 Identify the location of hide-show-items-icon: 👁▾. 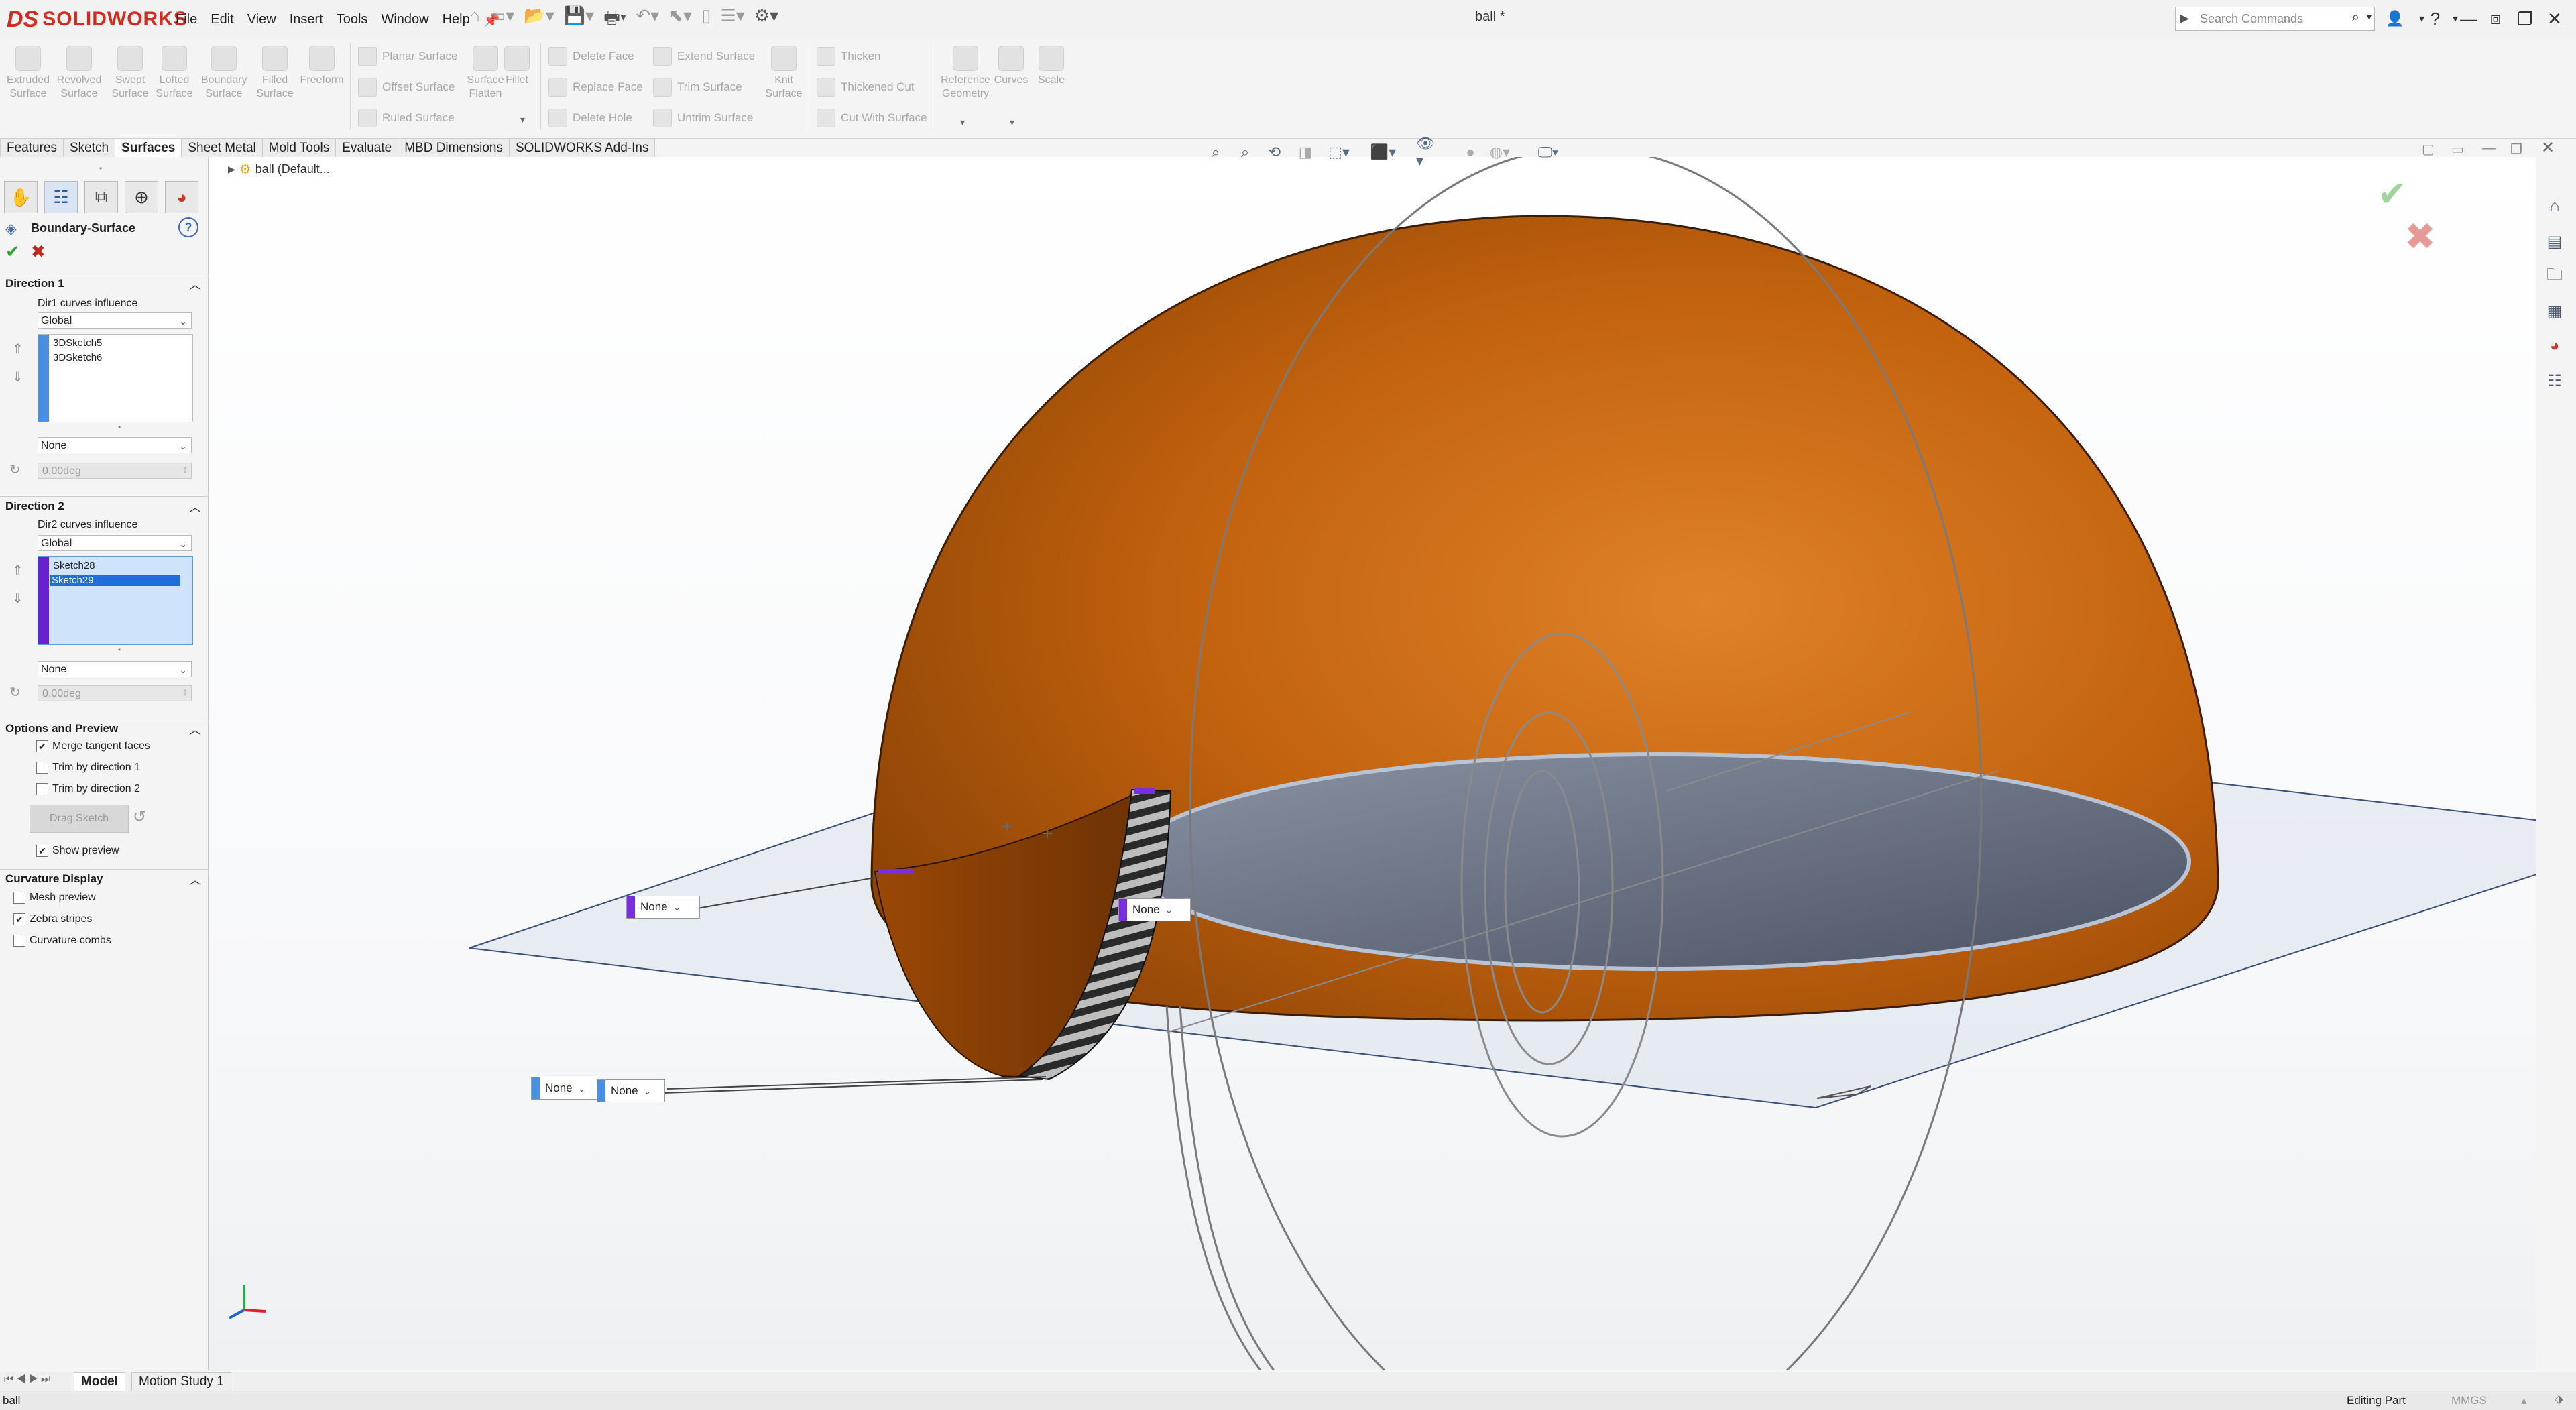
(1427, 152).